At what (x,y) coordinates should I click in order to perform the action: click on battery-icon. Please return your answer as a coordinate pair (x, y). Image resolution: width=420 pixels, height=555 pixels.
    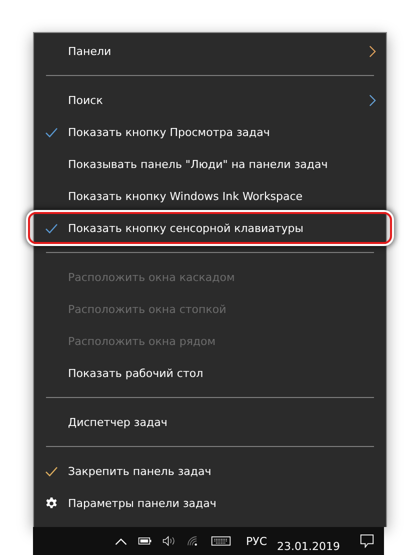
    Looking at the image, I should click on (145, 541).